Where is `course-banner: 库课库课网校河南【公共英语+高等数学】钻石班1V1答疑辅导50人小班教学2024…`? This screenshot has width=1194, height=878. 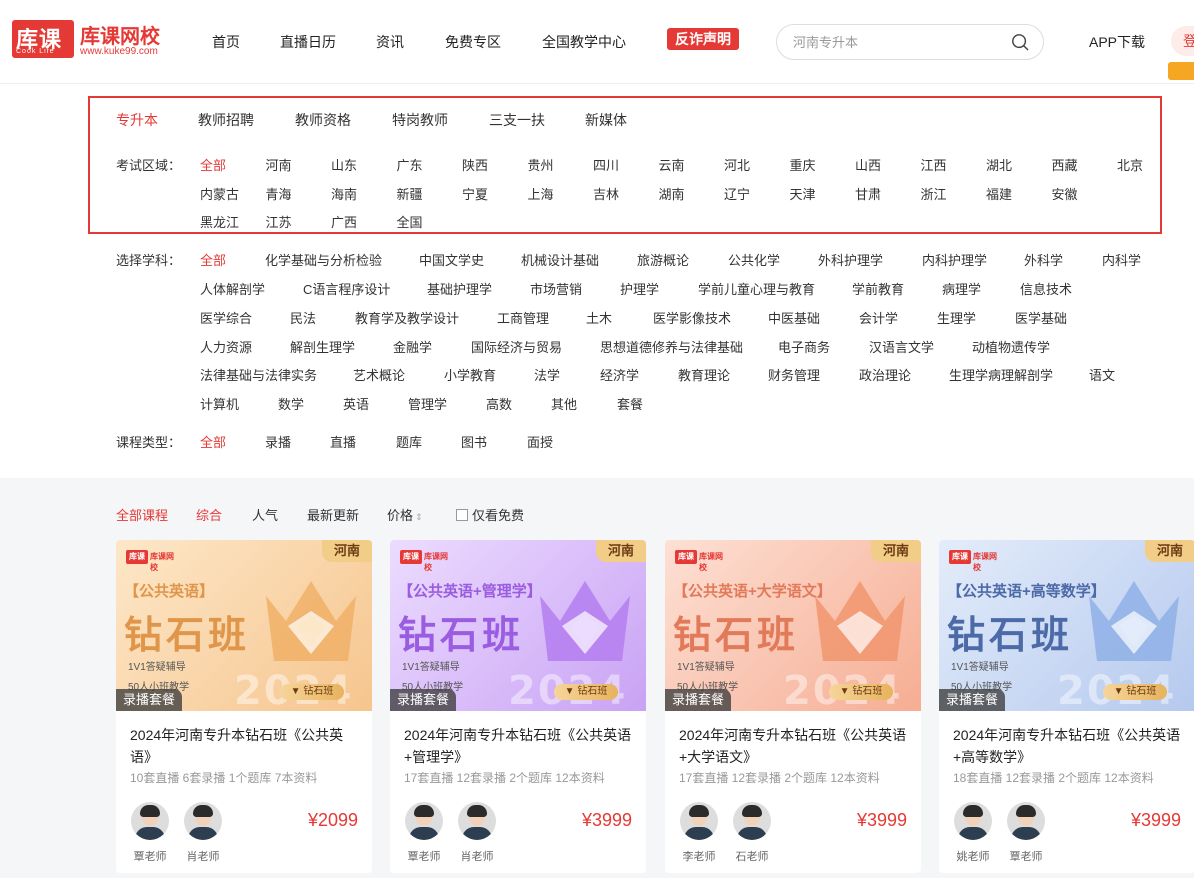
course-banner: 库课库课网校河南【公共英语+高等数学】钻石班1V1答疑辅导50人小班教学2024… is located at coordinates (1066, 625).